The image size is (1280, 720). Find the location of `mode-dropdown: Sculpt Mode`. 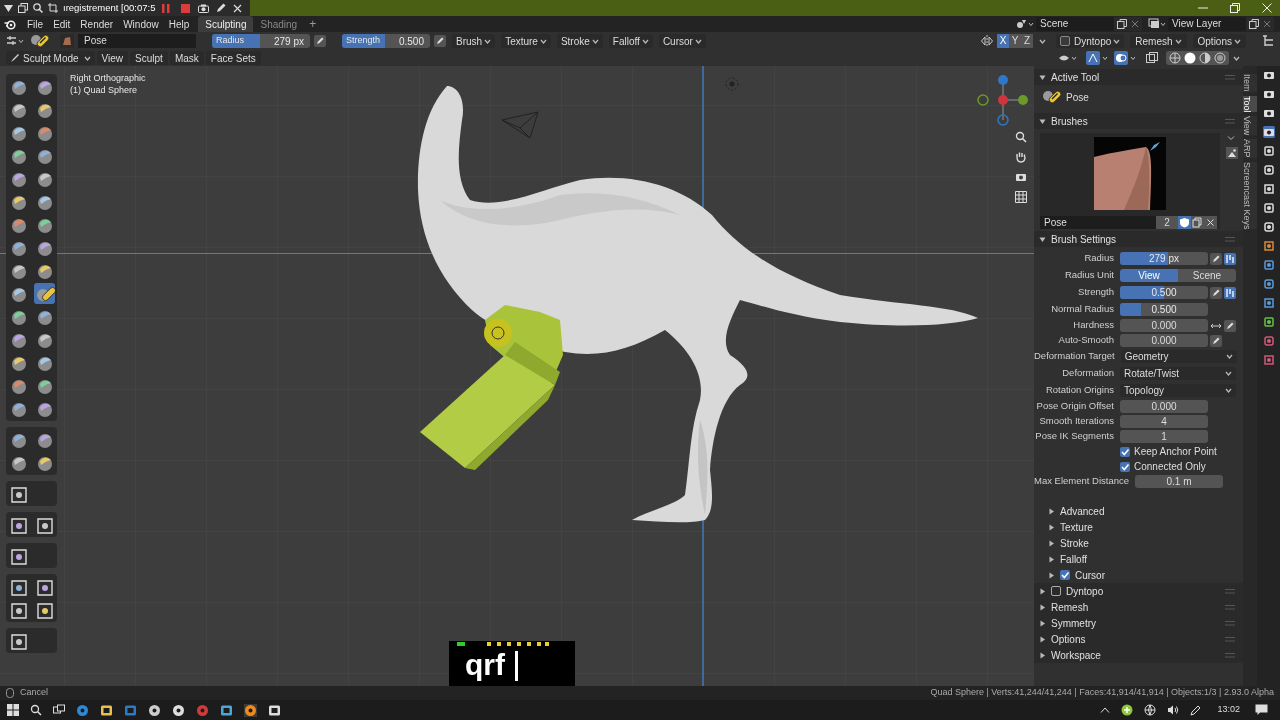

mode-dropdown: Sculpt Mode is located at coordinates (50, 58).